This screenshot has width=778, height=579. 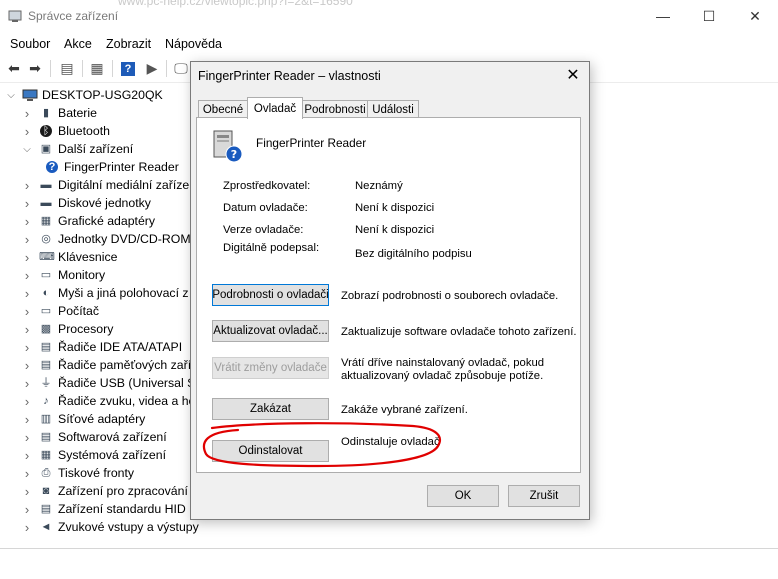 I want to click on tree-item-label: Monitory, so click(x=82, y=275).